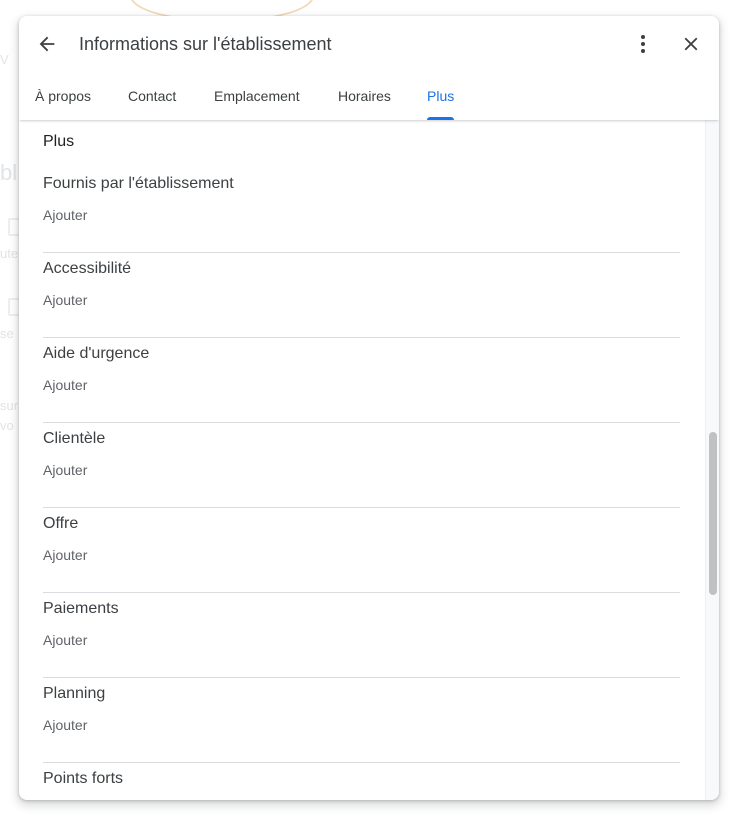 This screenshot has height=820, width=740. I want to click on tab-label: Horaires, so click(364, 96).